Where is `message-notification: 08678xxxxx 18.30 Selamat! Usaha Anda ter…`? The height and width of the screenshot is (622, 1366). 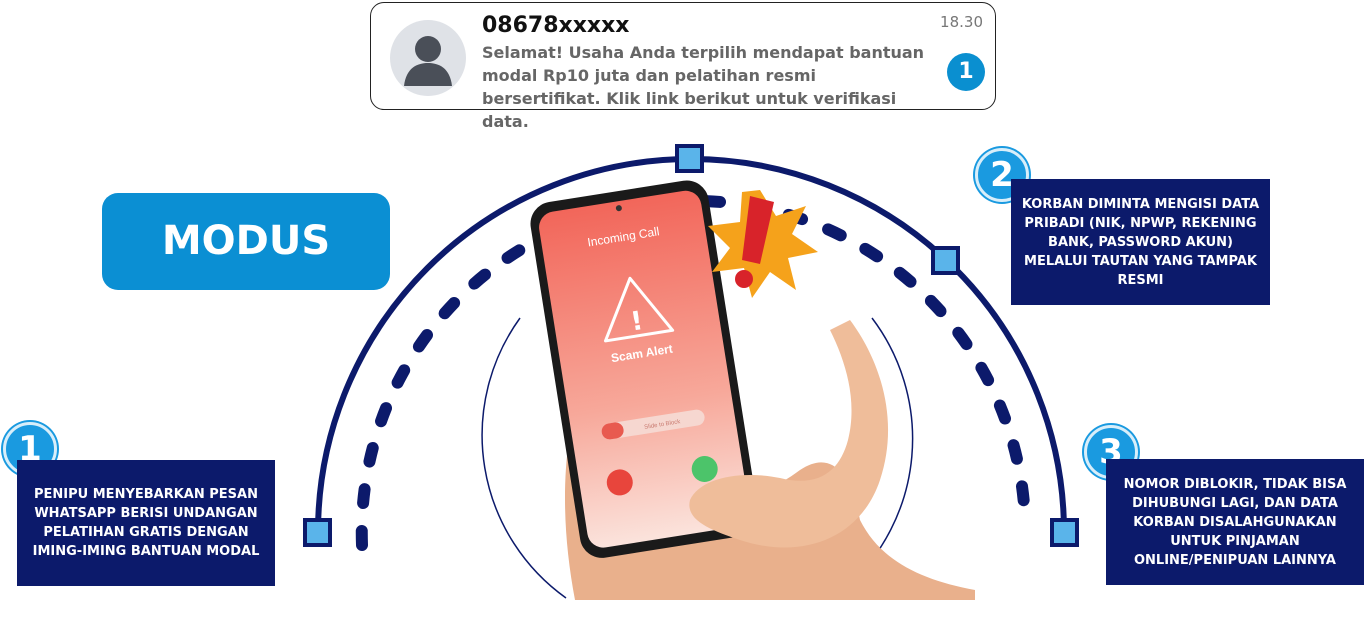 message-notification: 08678xxxxx 18.30 Selamat! Usaha Anda ter… is located at coordinates (683, 66).